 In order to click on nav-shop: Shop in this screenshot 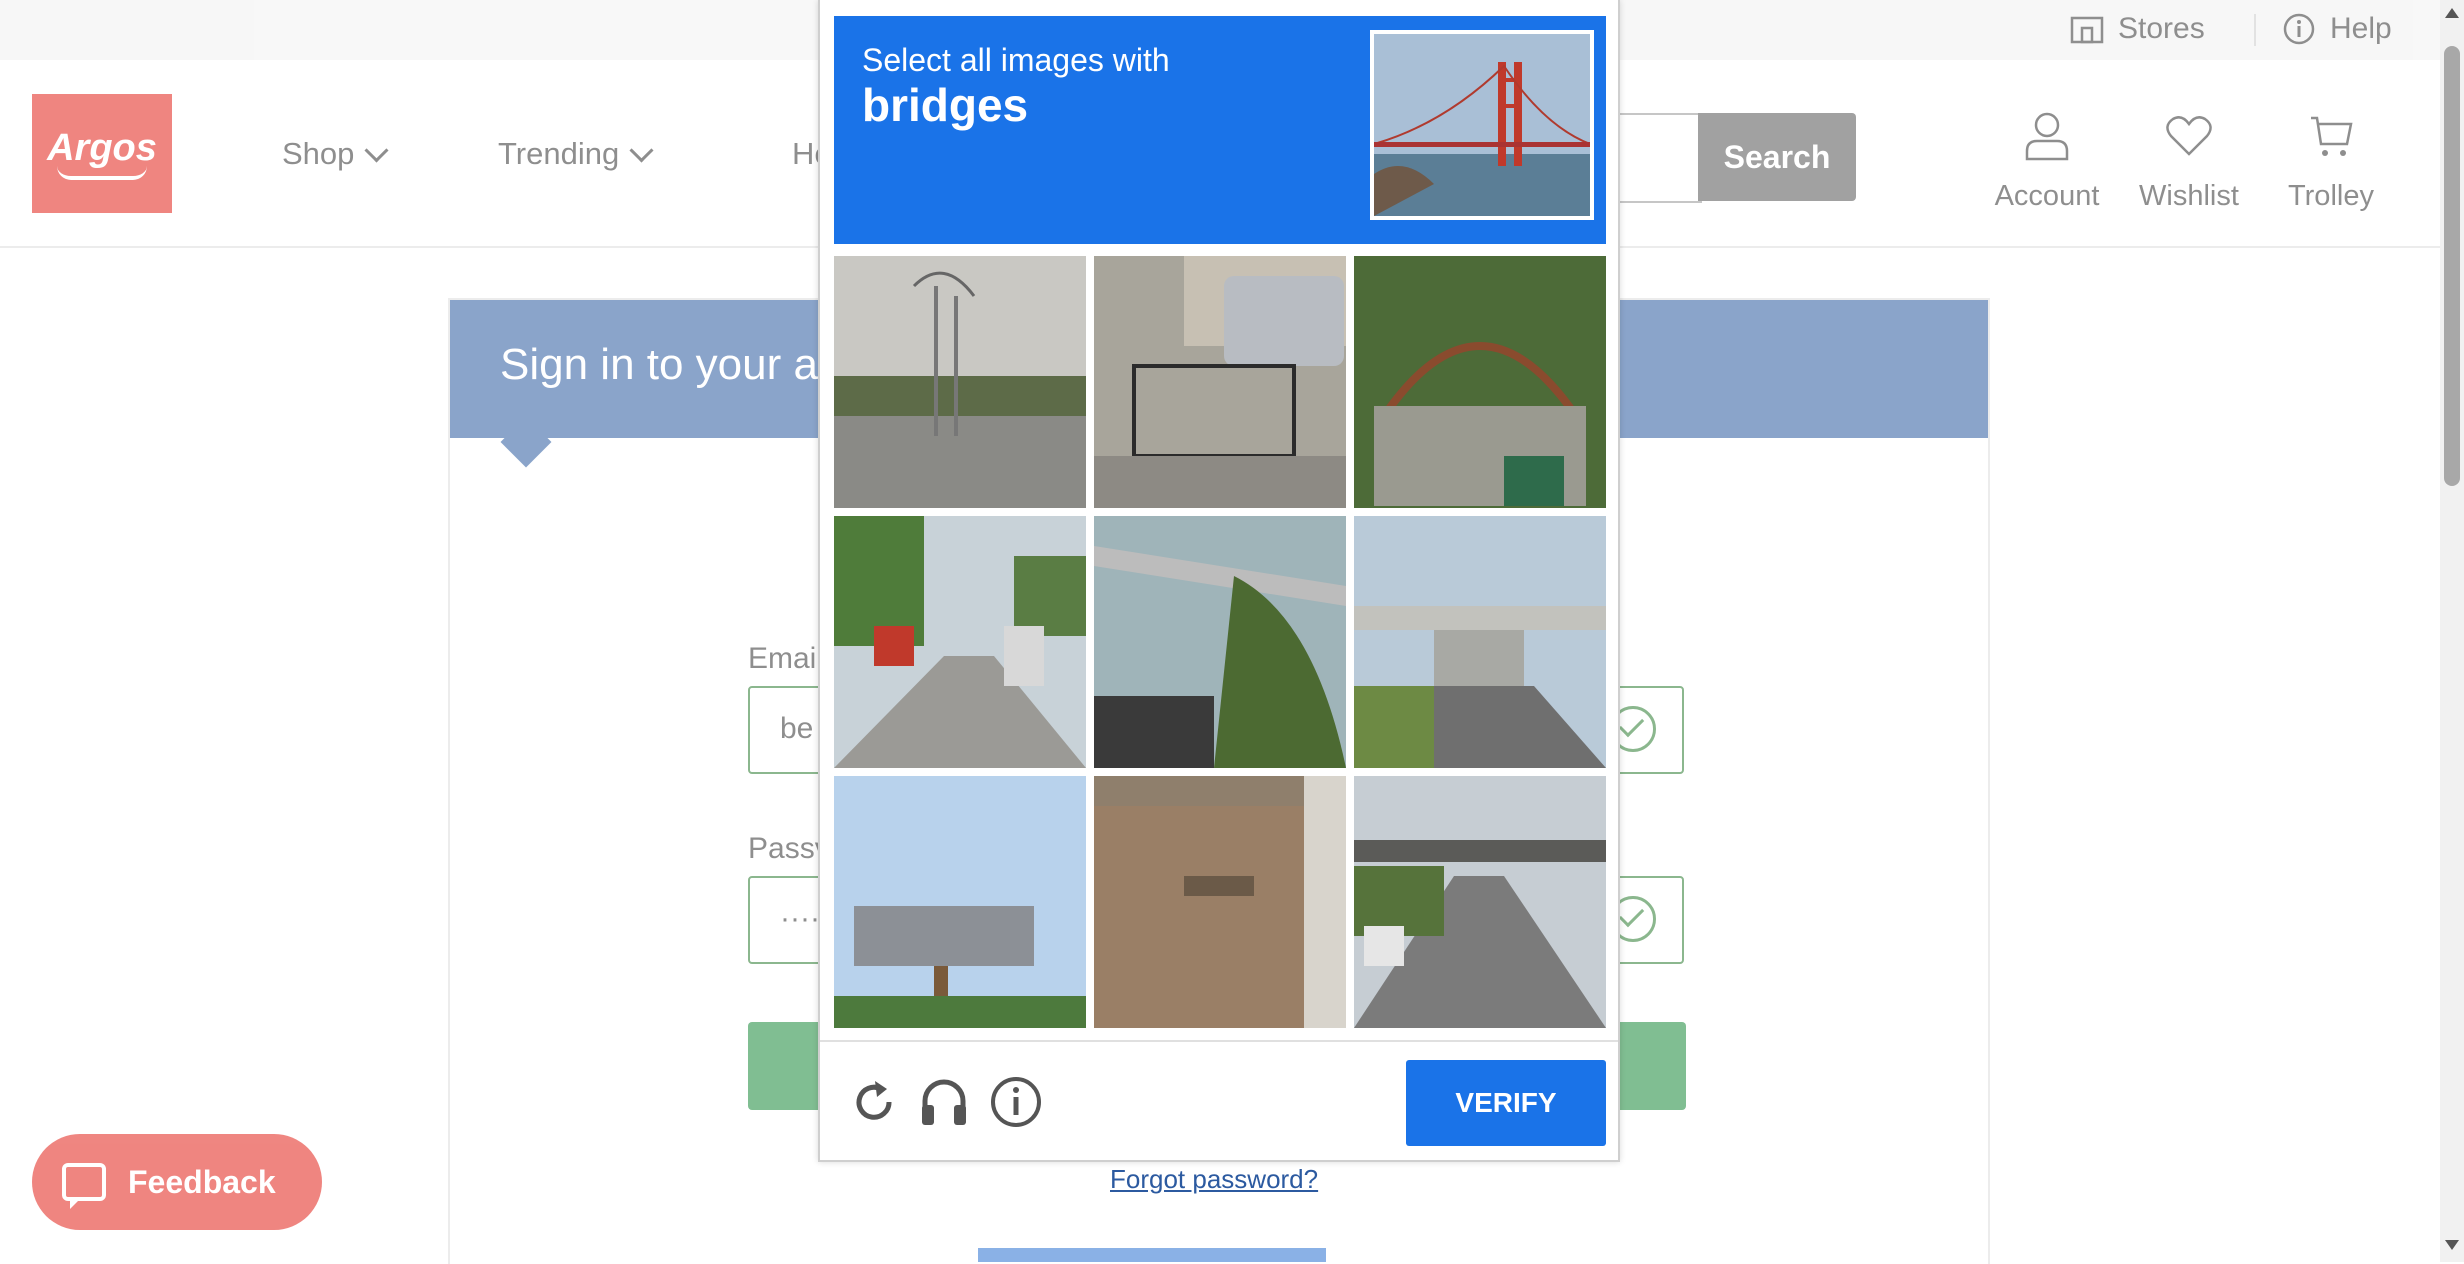, I will do `click(335, 154)`.